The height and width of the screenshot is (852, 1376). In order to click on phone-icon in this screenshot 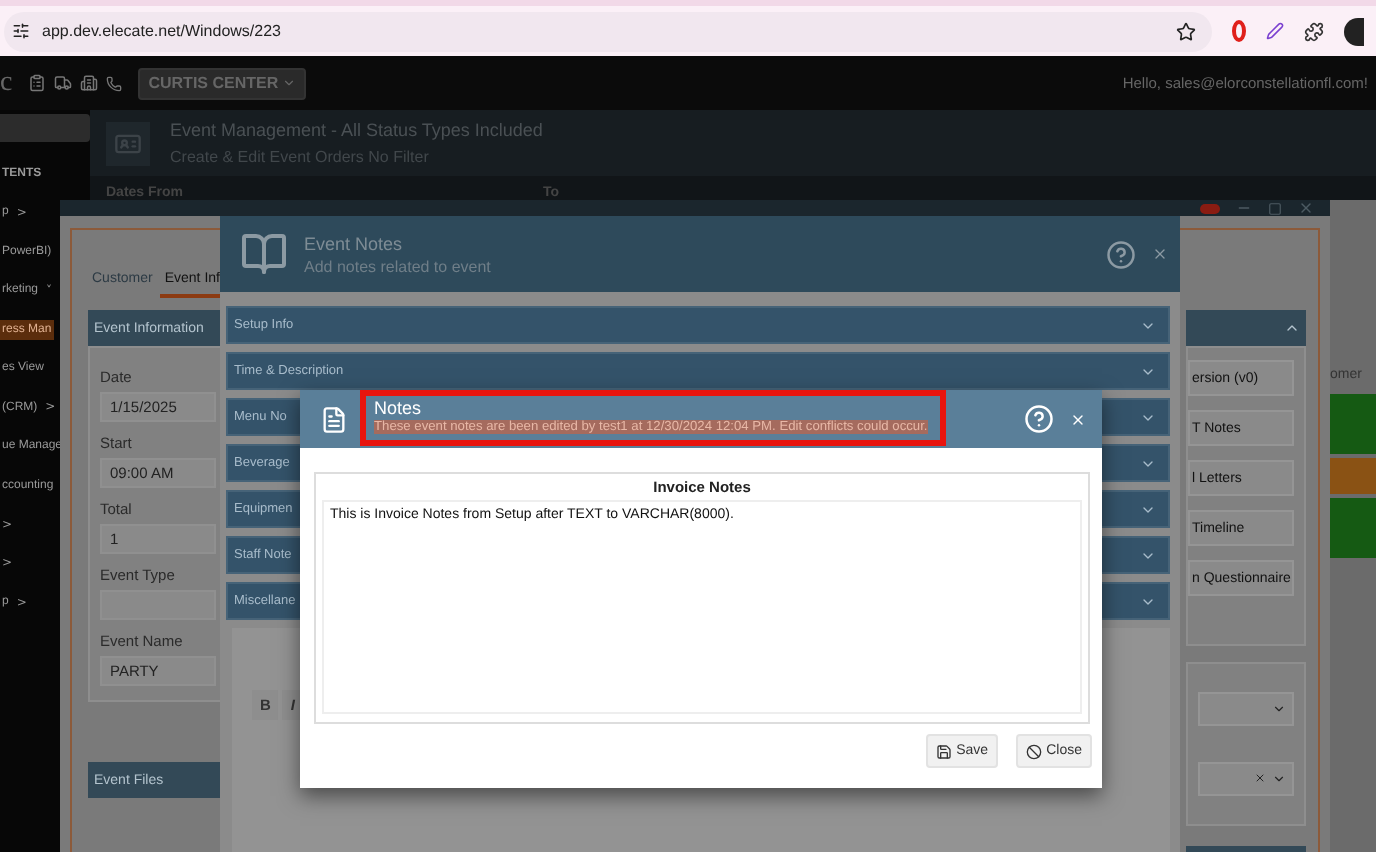, I will do `click(114, 83)`.